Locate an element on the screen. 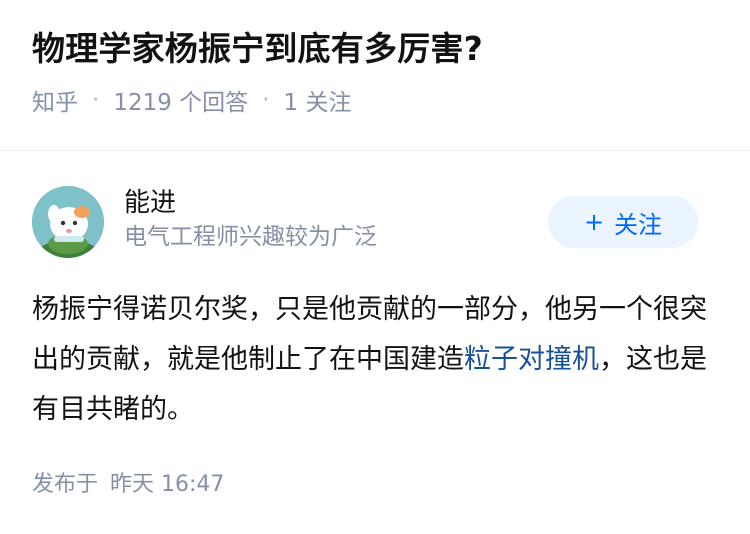 This screenshot has width=750, height=534. followers-count-link: 1 关注 is located at coordinates (317, 100).